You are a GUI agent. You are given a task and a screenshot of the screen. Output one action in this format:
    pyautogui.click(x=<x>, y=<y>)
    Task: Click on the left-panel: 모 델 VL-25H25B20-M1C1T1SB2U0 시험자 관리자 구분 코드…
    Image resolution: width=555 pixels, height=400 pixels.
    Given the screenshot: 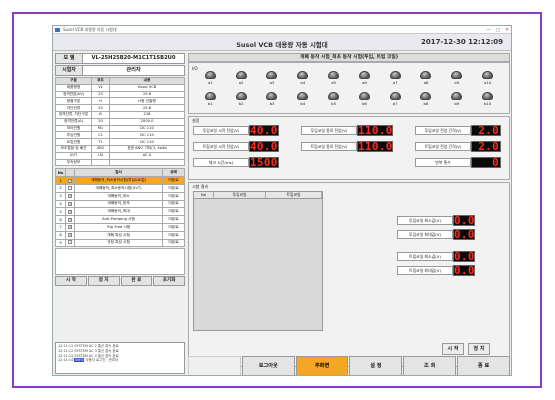 What is the action you would take?
    pyautogui.click(x=120, y=170)
    